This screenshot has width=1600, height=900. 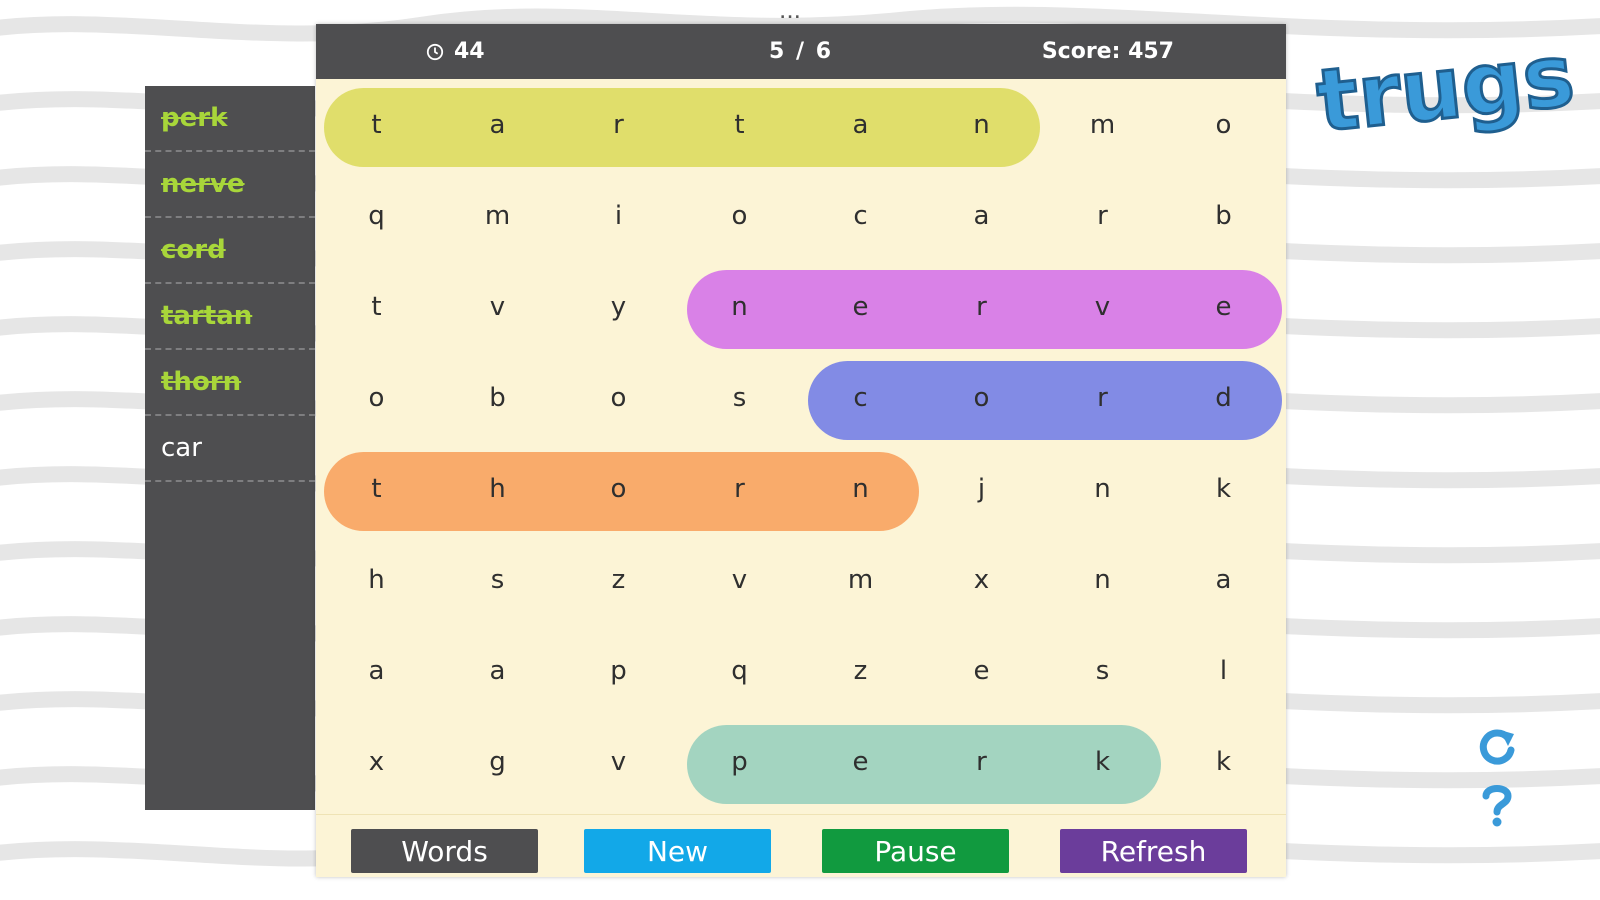 I want to click on word-list-item: nerve, so click(x=230, y=185).